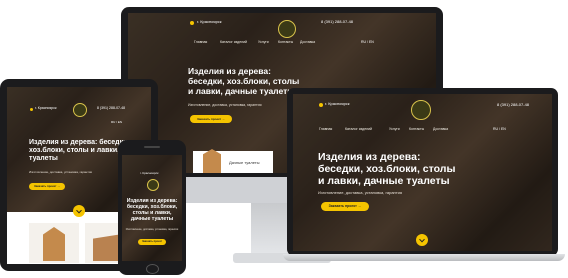 The width and height of the screenshot is (568, 278). I want to click on phone-city: г. Красноярск, so click(149, 173).